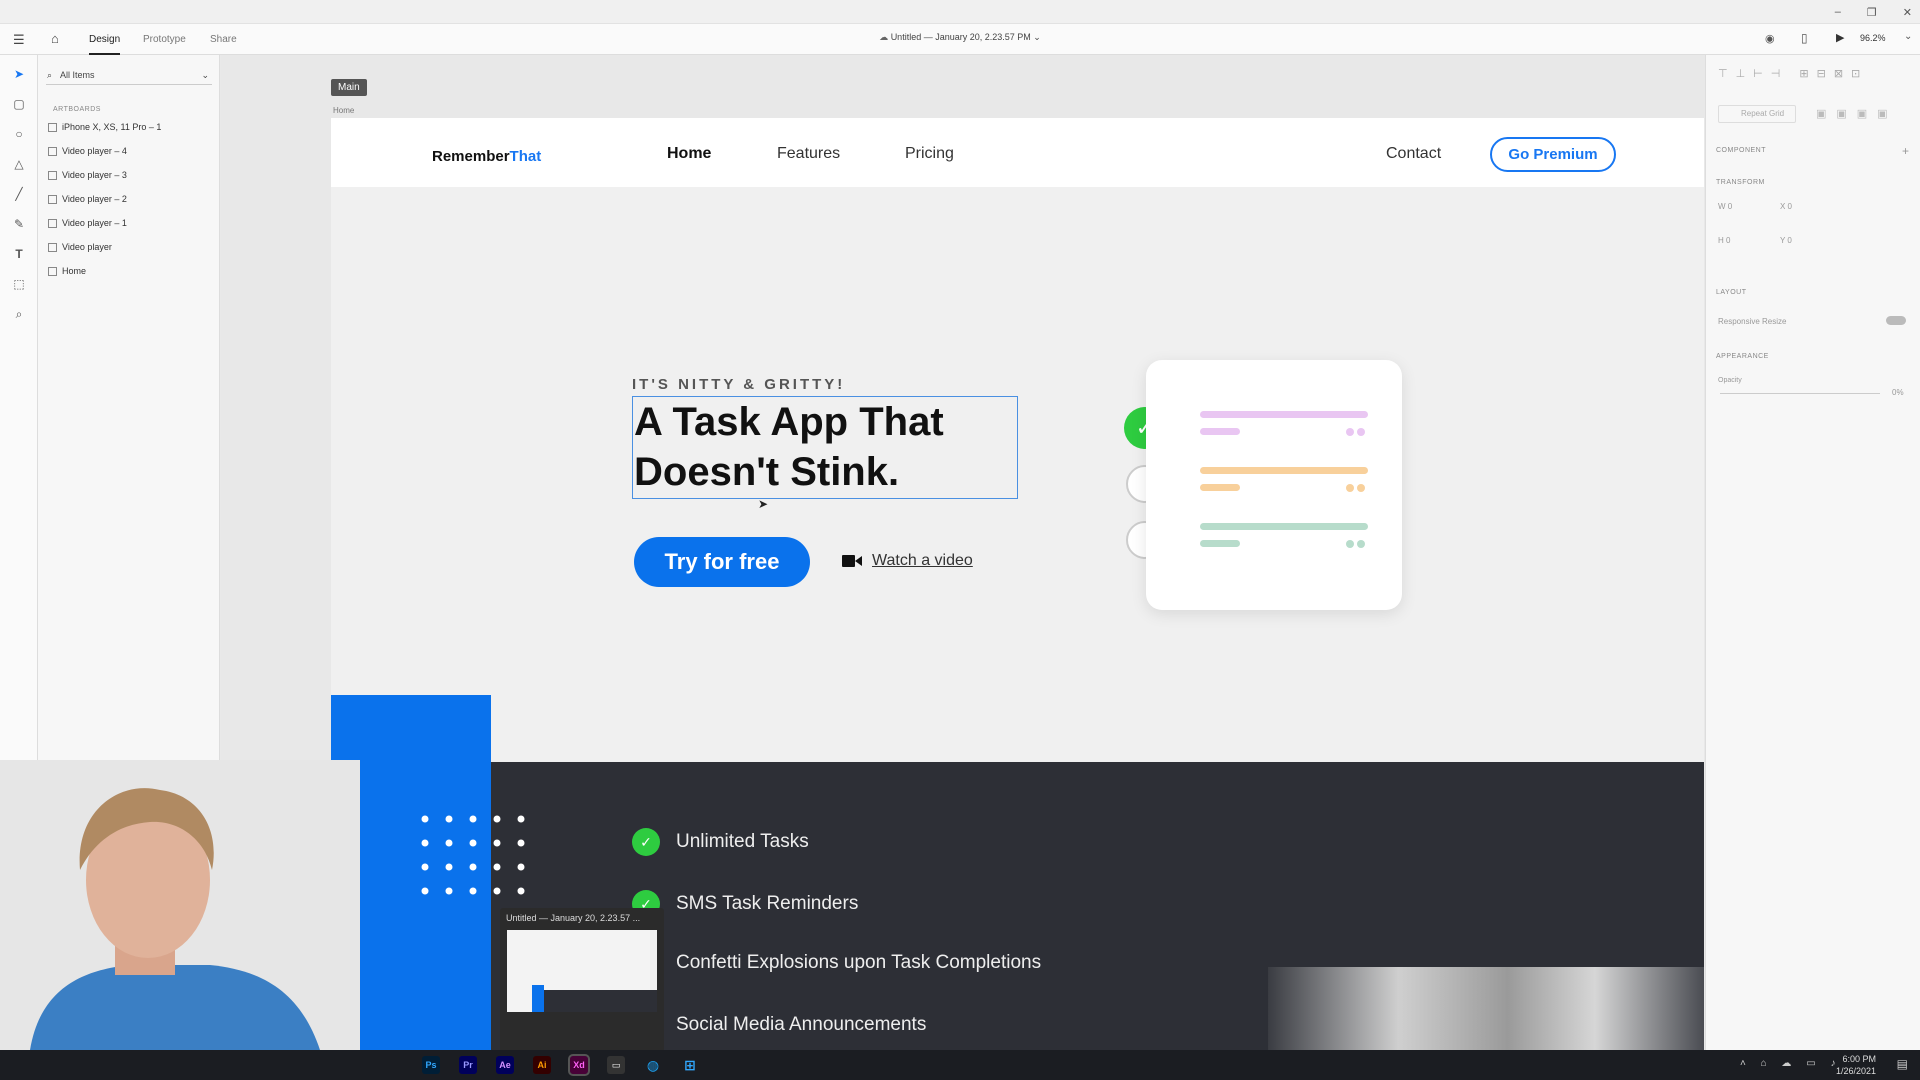  I want to click on polygon-tool-icon: △, so click(19, 164).